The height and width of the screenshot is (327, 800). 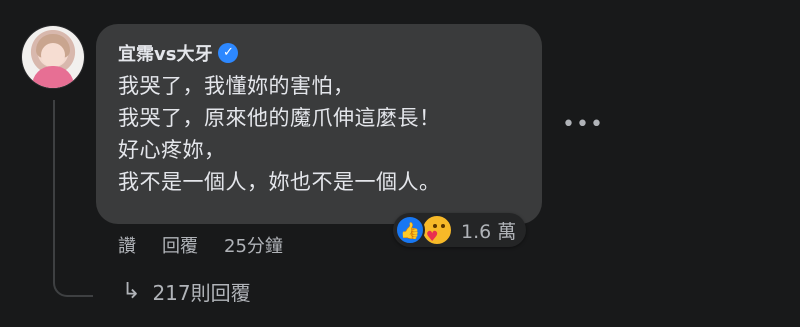 I want to click on reaction-summary: 👍 ♥ 1.6 萬, so click(x=460, y=230).